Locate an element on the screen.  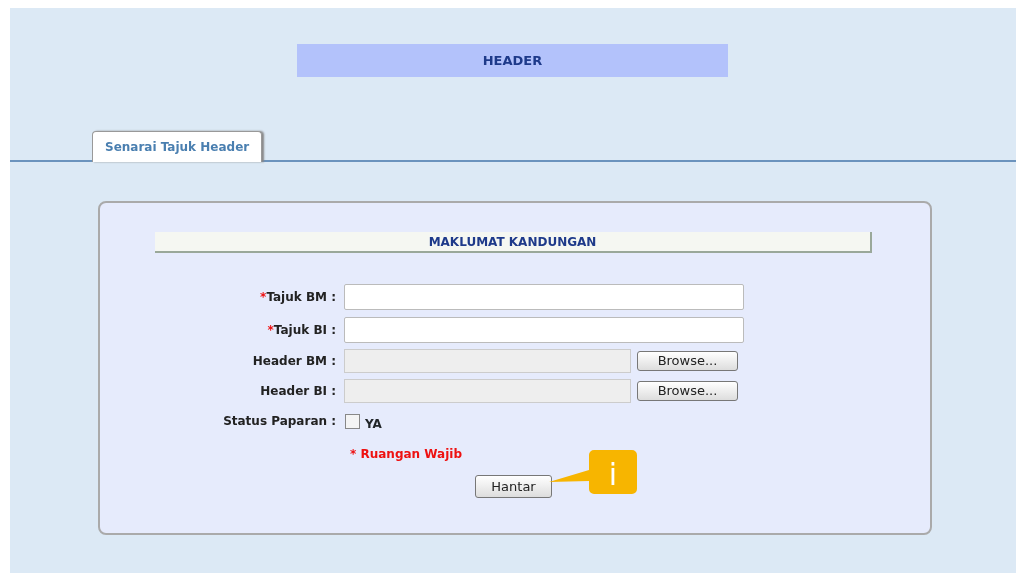
field-label: Header BI : is located at coordinates (298, 391).